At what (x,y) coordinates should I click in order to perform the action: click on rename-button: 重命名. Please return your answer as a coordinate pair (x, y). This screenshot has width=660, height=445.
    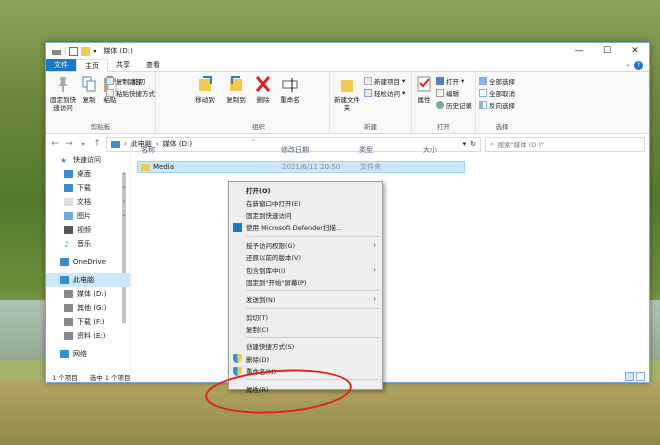
    Looking at the image, I should click on (290, 98).